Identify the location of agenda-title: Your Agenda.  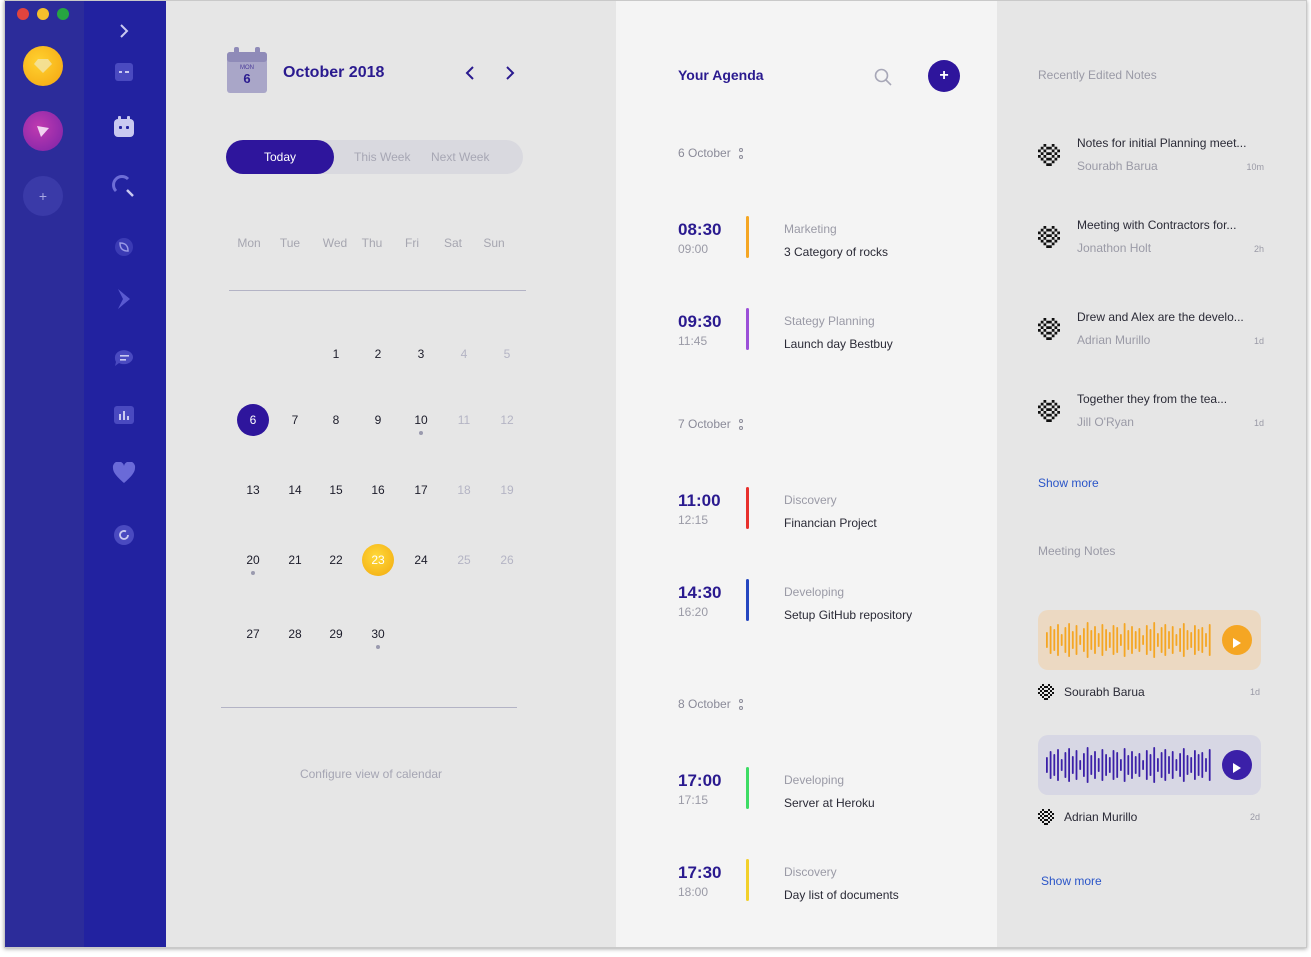
(721, 75).